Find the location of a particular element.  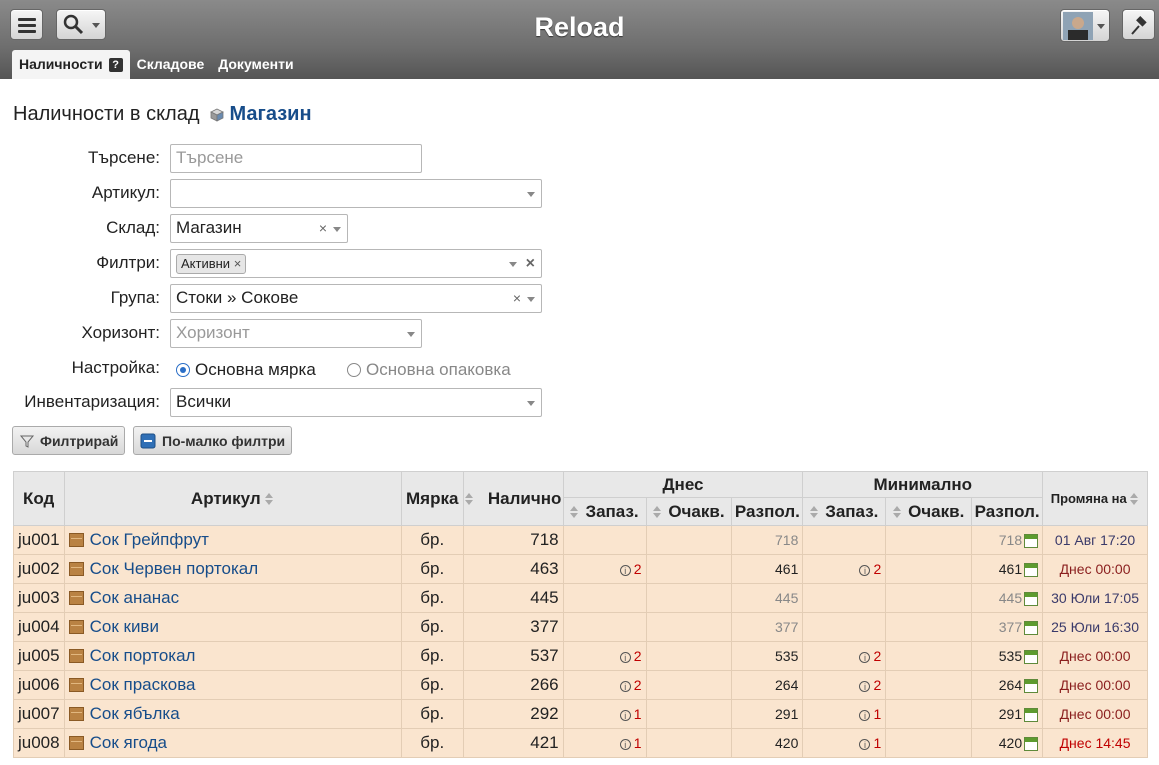

col-min-free: Разпол. is located at coordinates (1007, 511).